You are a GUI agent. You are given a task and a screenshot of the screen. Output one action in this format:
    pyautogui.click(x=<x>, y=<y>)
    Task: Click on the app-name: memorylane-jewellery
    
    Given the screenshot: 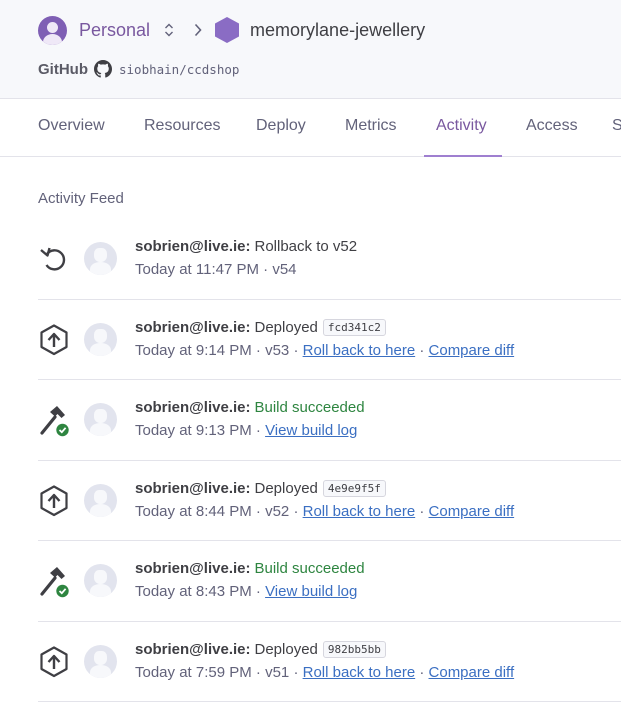 What is the action you would take?
    pyautogui.click(x=337, y=30)
    